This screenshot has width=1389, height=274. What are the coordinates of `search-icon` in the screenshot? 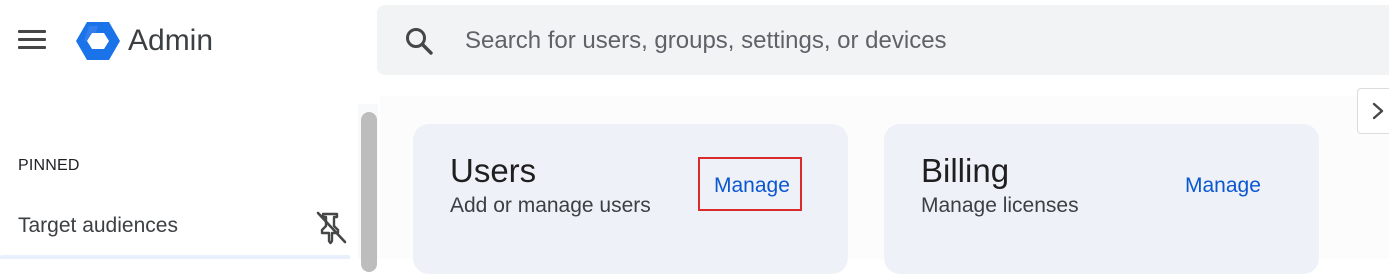 It's located at (419, 41).